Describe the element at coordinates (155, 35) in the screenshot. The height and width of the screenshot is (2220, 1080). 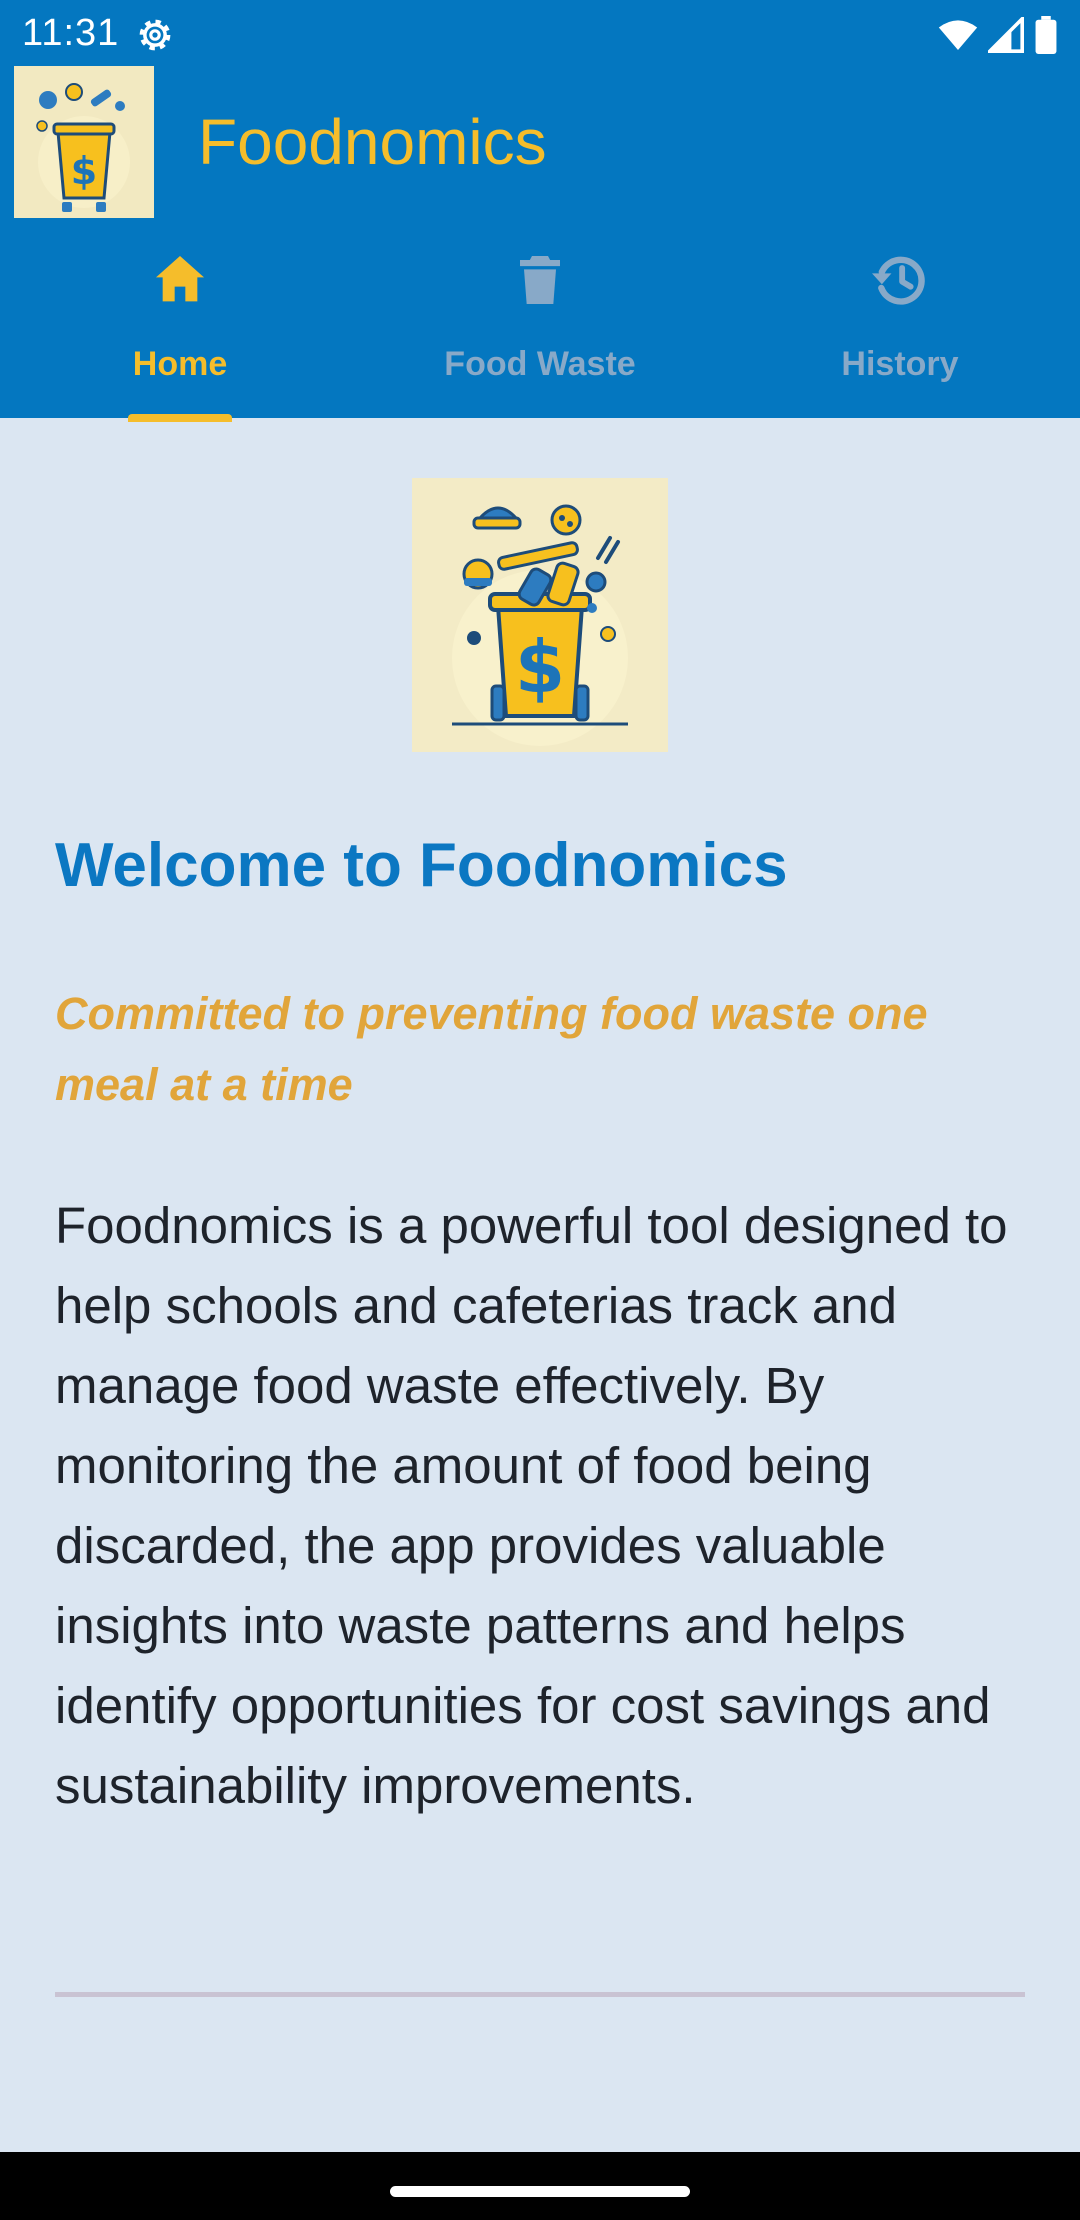
I see `settings-gear-icon` at that location.